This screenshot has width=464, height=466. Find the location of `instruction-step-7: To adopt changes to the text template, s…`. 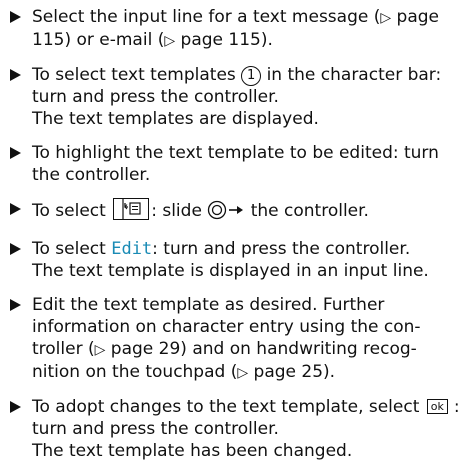

instruction-step-7: To adopt changes to the text template, s… is located at coordinates (234, 429).